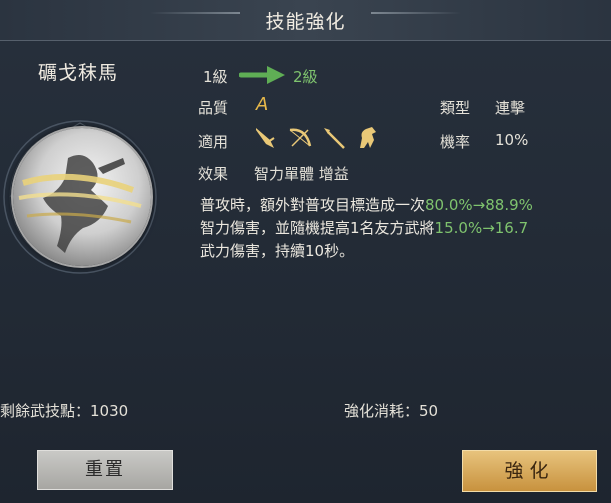  Describe the element at coordinates (334, 138) in the screenshot. I see `spear-icon` at that location.